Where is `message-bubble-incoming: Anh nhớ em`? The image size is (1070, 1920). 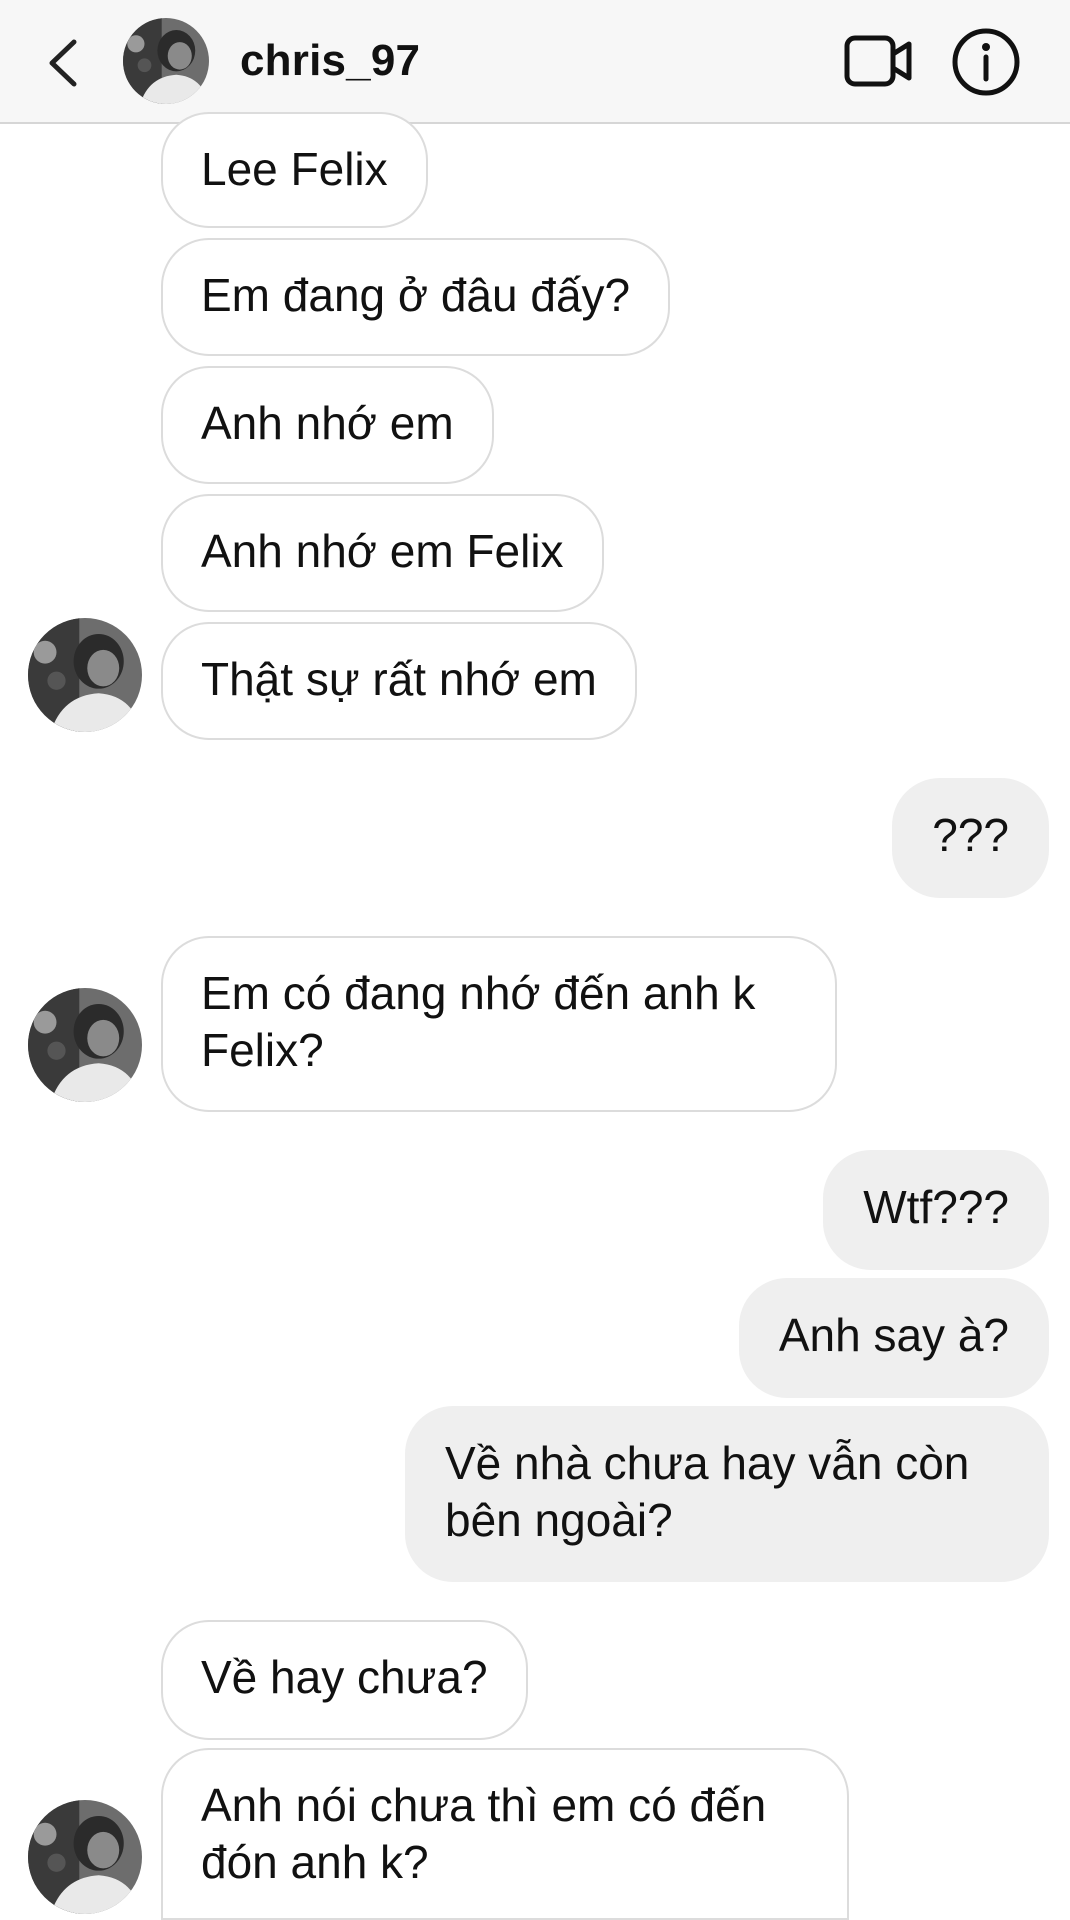
message-bubble-incoming: Anh nhớ em is located at coordinates (327, 425).